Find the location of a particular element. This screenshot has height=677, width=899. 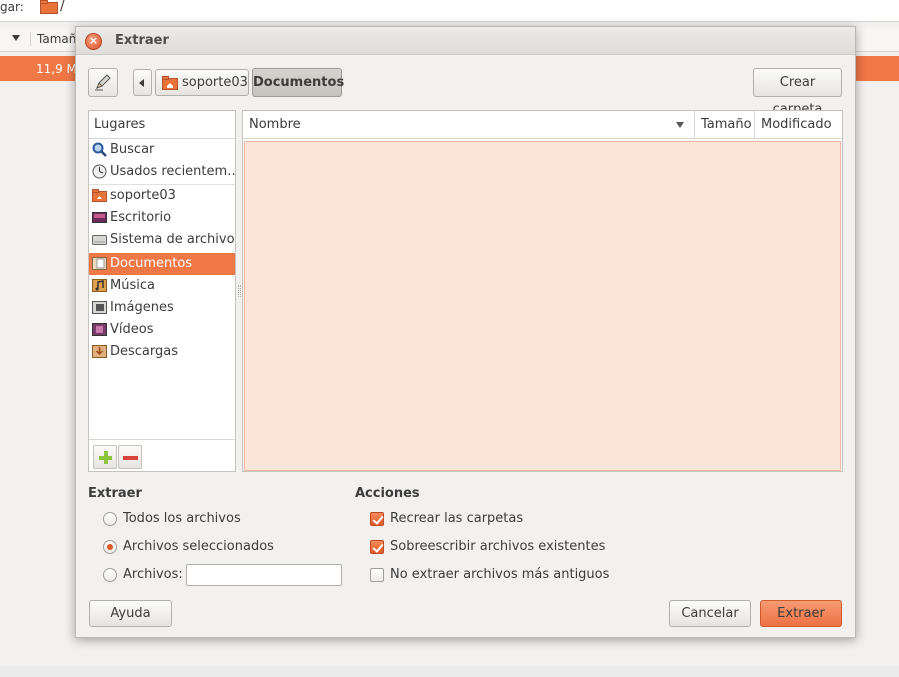

close-icon: × is located at coordinates (93, 40).